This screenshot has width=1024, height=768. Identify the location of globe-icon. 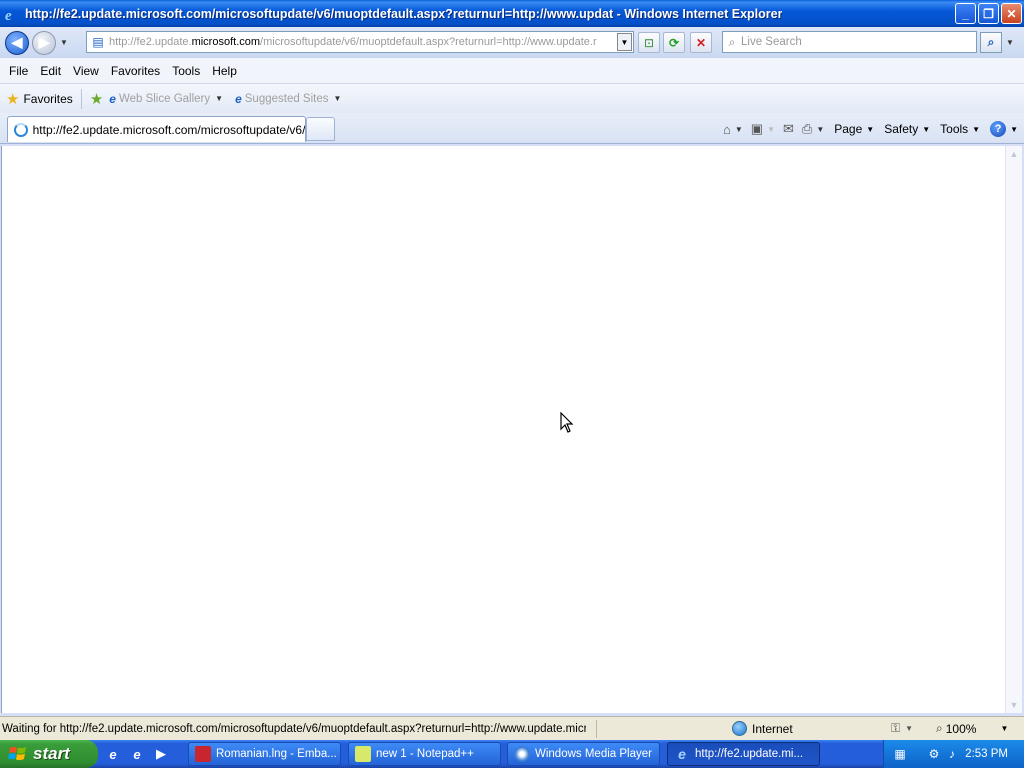
(739, 728).